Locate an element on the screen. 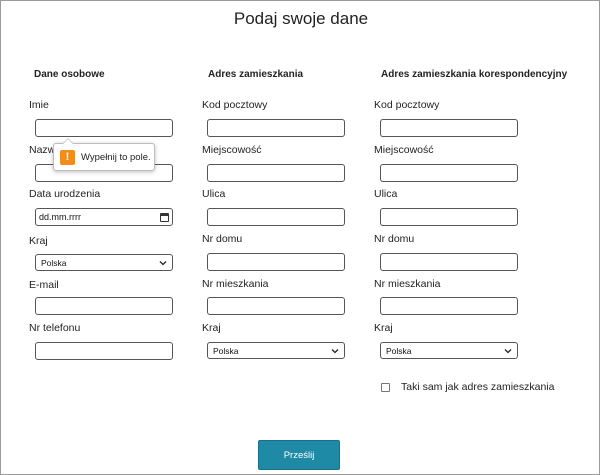 The height and width of the screenshot is (475, 600). address-miejscowosc-input is located at coordinates (276, 173).